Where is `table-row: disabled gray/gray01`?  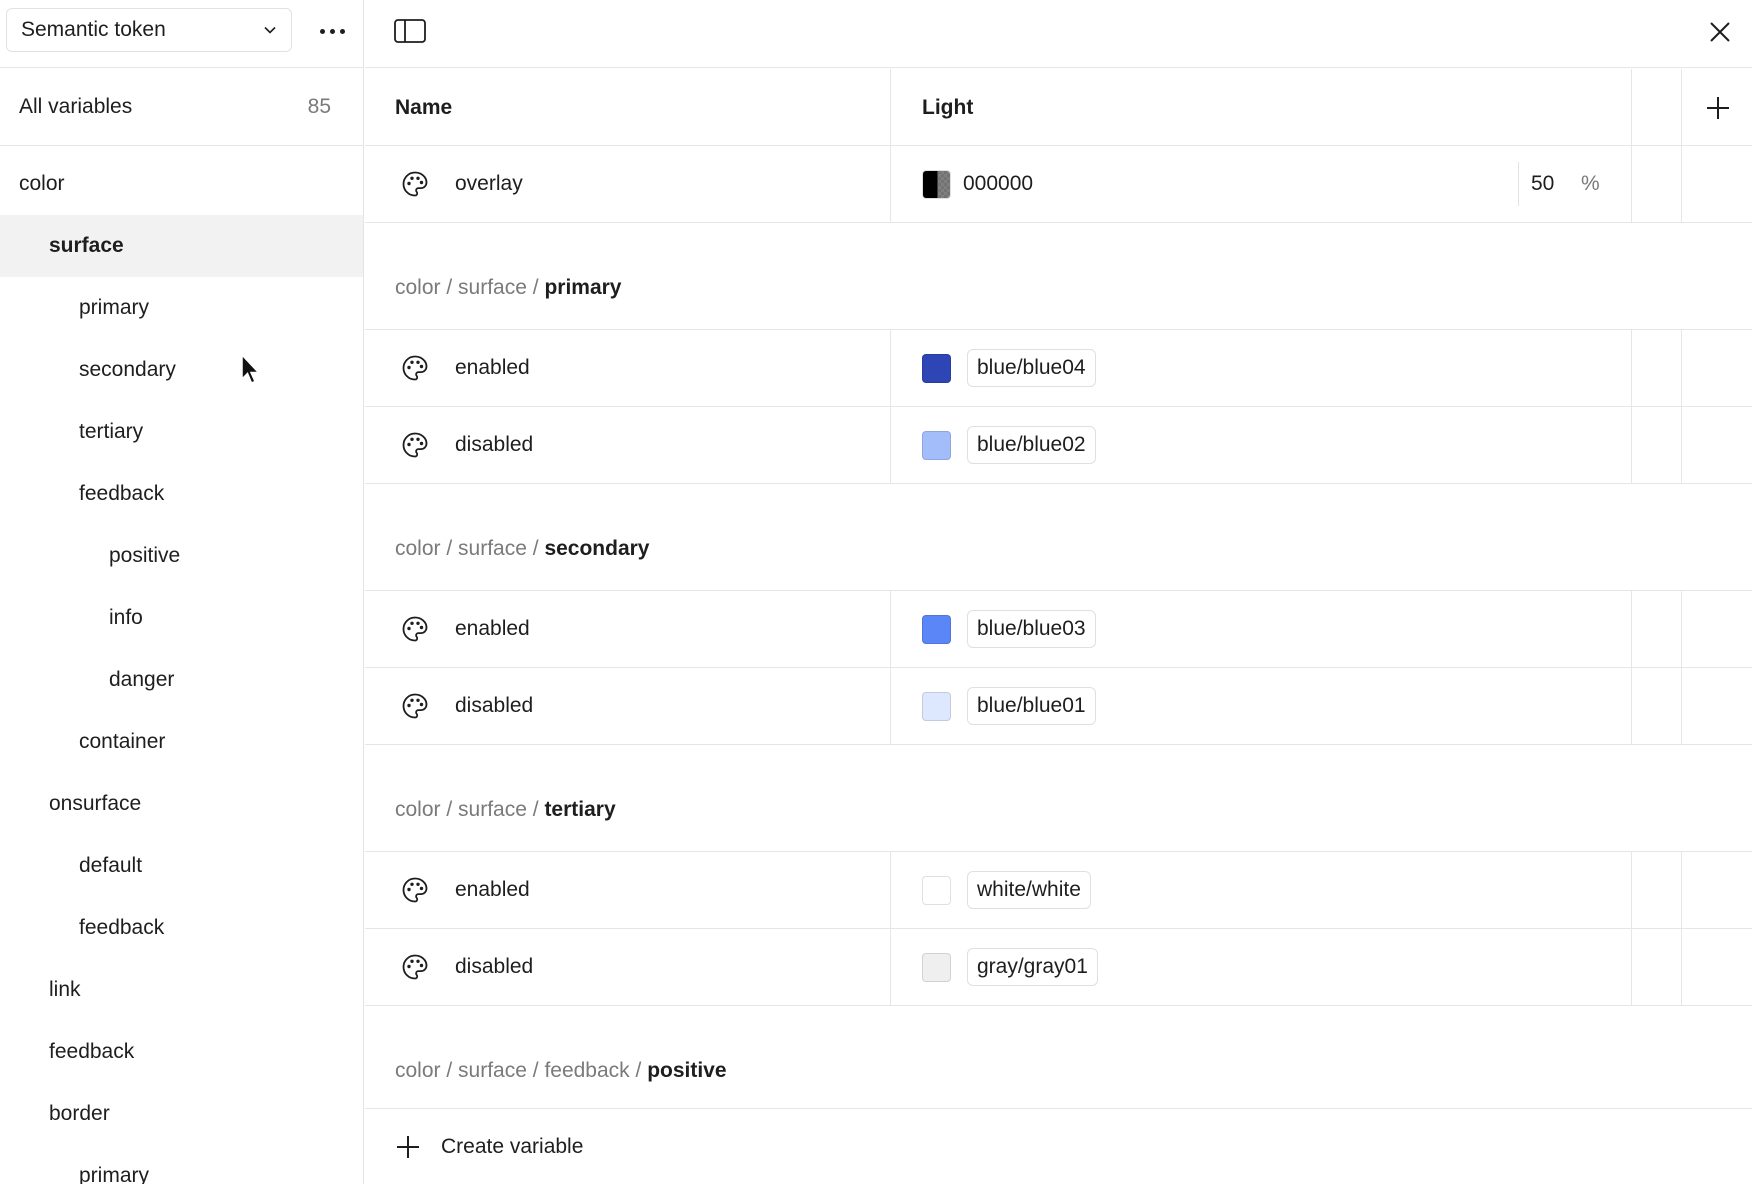
table-row: disabled gray/gray01 is located at coordinates (1058, 967).